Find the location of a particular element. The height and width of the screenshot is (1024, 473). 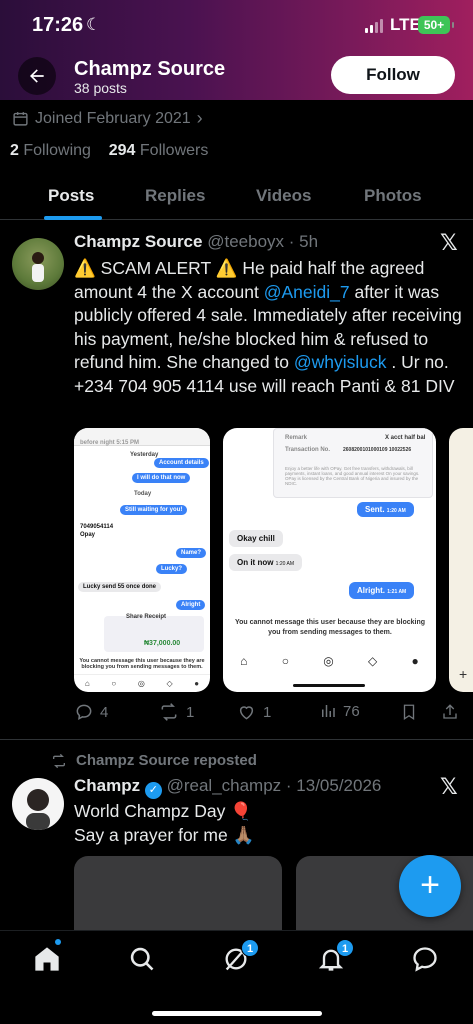

bottom-nav: 1 1 is located at coordinates (236, 977).